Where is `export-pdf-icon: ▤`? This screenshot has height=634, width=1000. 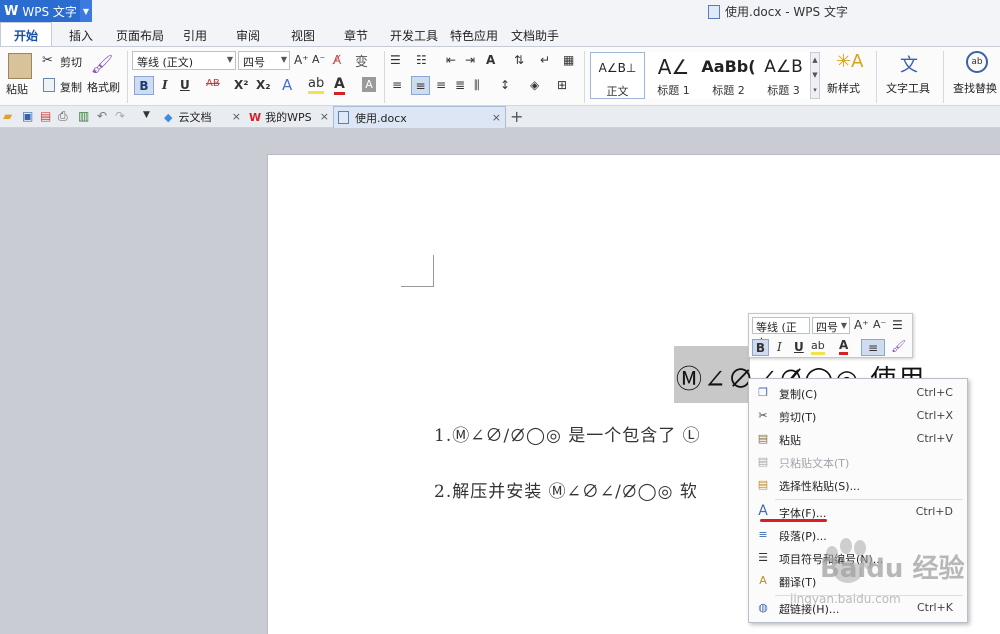 export-pdf-icon: ▤ is located at coordinates (45, 116).